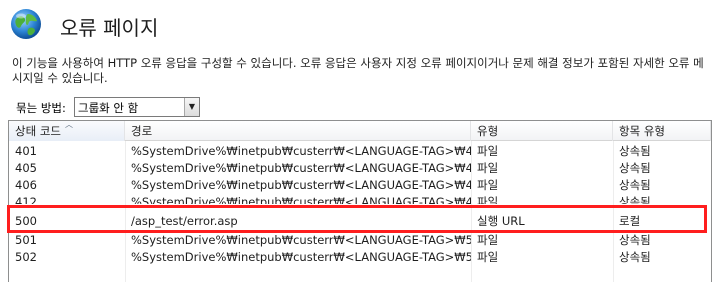 Image resolution: width=720 pixels, height=282 pixels. What do you see at coordinates (38, 131) in the screenshot?
I see `column-header-label: 상태 코드` at bounding box center [38, 131].